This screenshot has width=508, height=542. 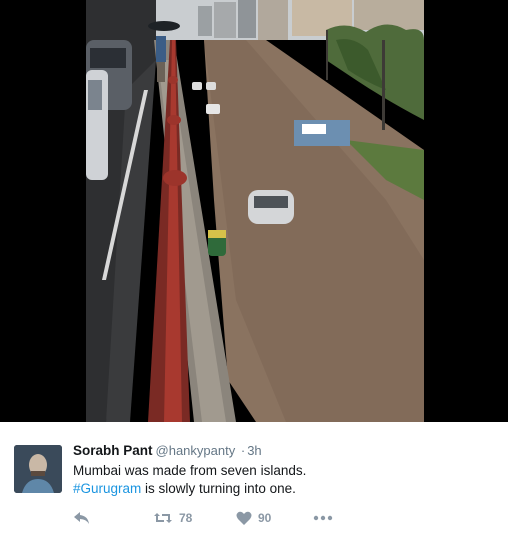 What do you see at coordinates (113, 450) in the screenshot?
I see `author-name: Sorabh Pant` at bounding box center [113, 450].